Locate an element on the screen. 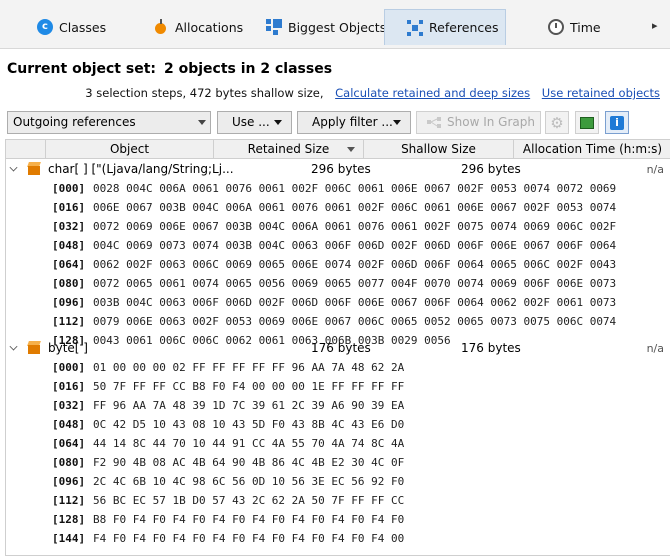 Image resolution: width=670 pixels, height=556 pixels. sort-descending-icon is located at coordinates (351, 149).